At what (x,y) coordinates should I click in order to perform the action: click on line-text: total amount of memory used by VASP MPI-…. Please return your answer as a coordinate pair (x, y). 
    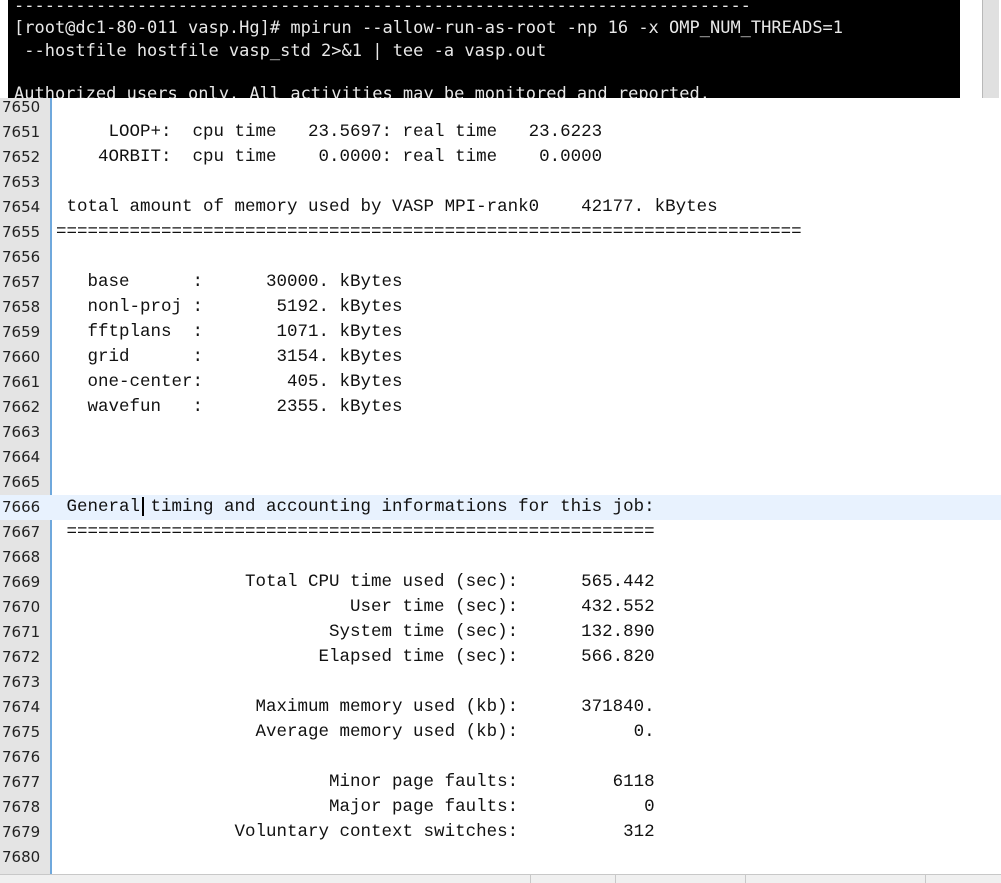
    Looking at the image, I should click on (387, 207).